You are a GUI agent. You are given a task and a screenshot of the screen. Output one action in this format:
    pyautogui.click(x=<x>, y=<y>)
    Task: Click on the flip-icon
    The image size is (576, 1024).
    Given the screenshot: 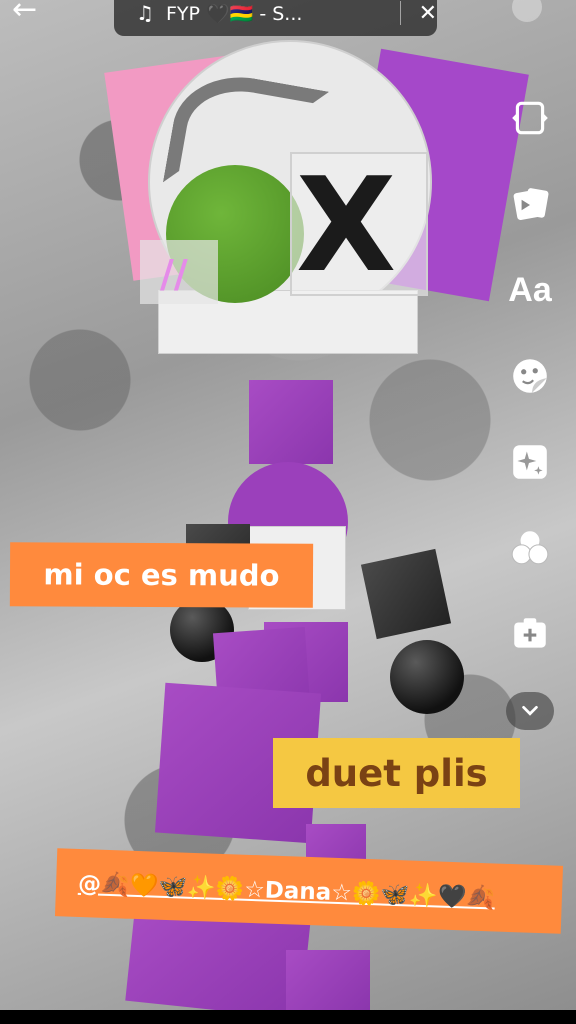 What is the action you would take?
    pyautogui.click(x=530, y=118)
    